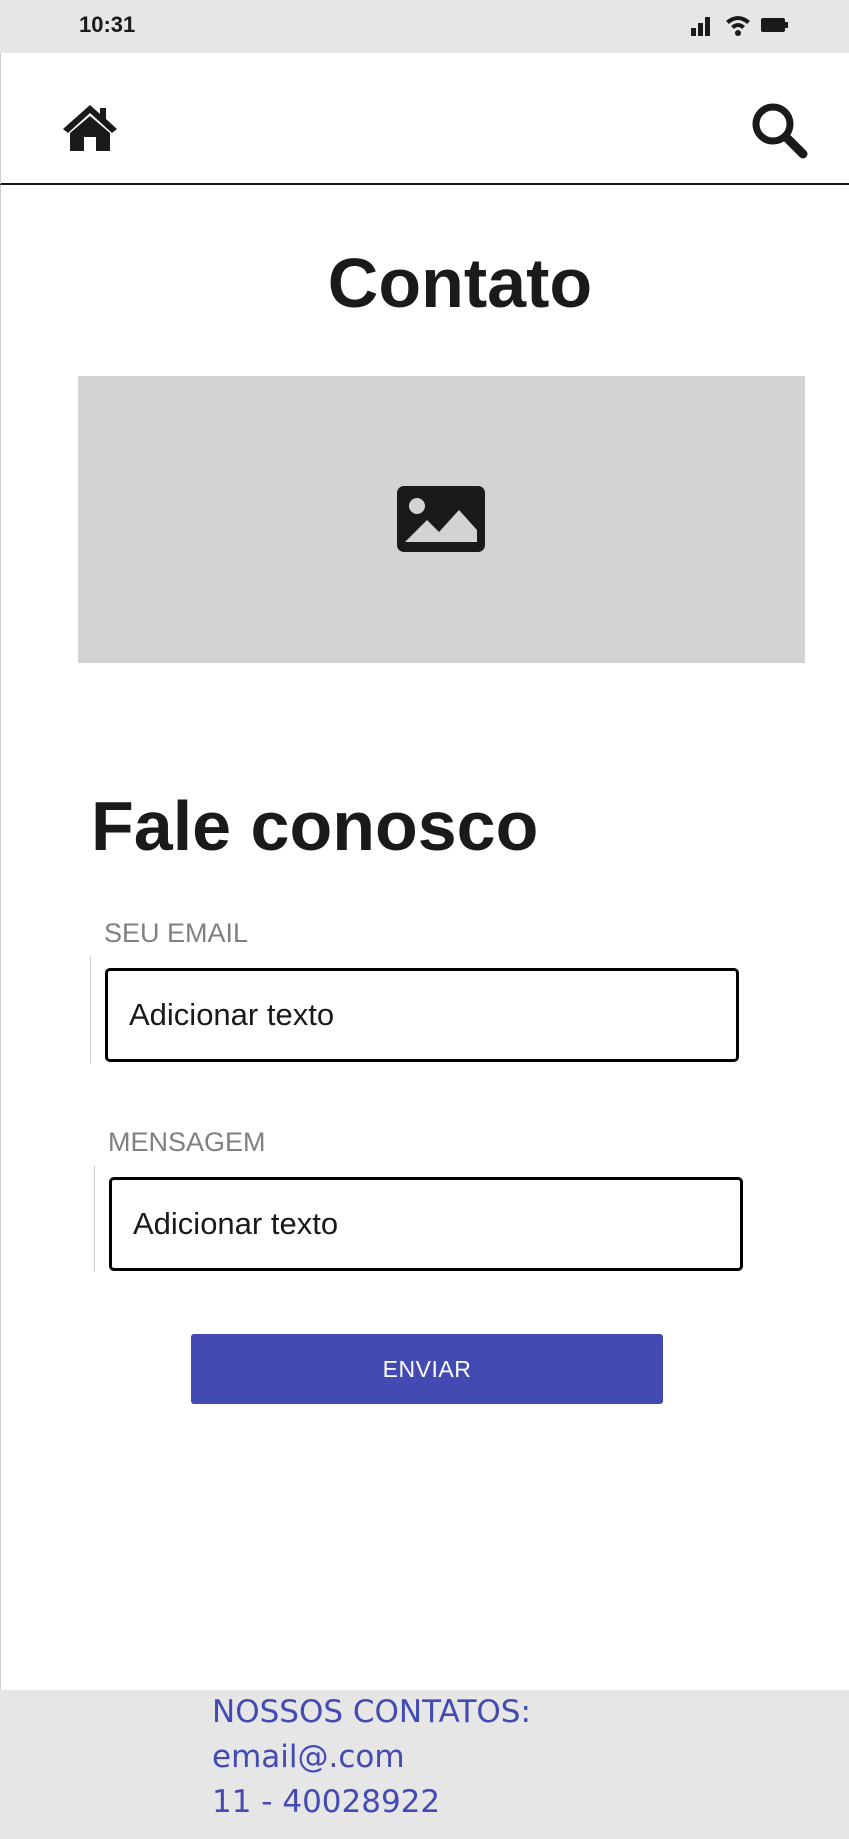 The image size is (849, 1839). Describe the element at coordinates (371, 1712) in the screenshot. I see `footer-heading: NOSSOS CONTATOS:` at that location.